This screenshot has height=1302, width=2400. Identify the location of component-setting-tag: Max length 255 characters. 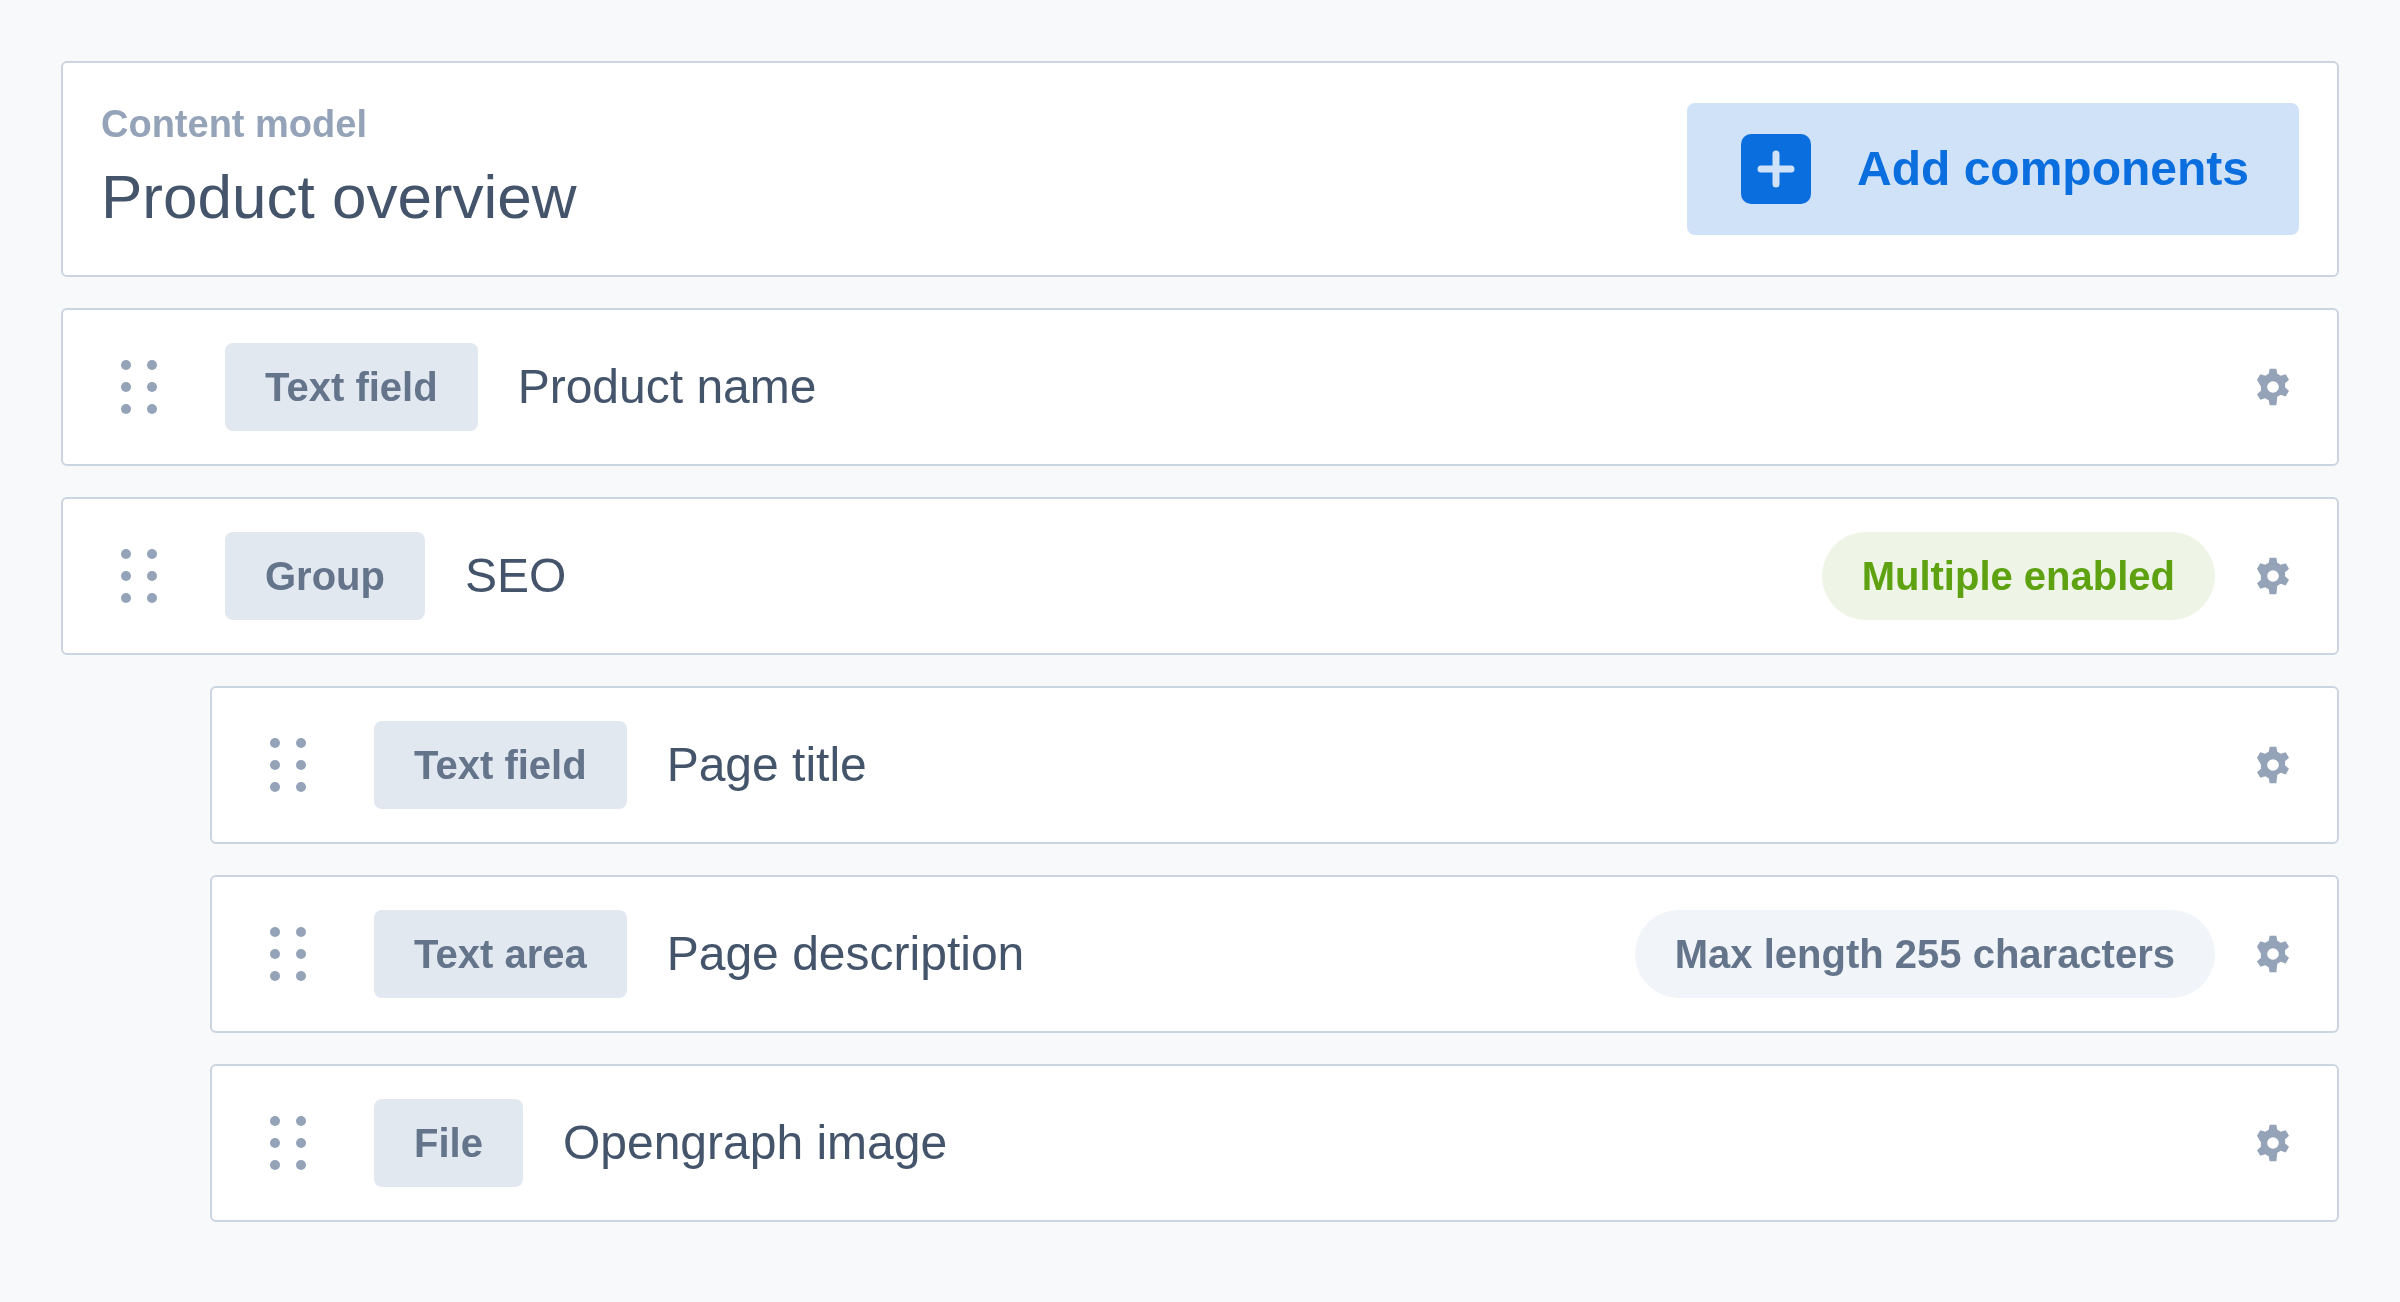
(1924, 954).